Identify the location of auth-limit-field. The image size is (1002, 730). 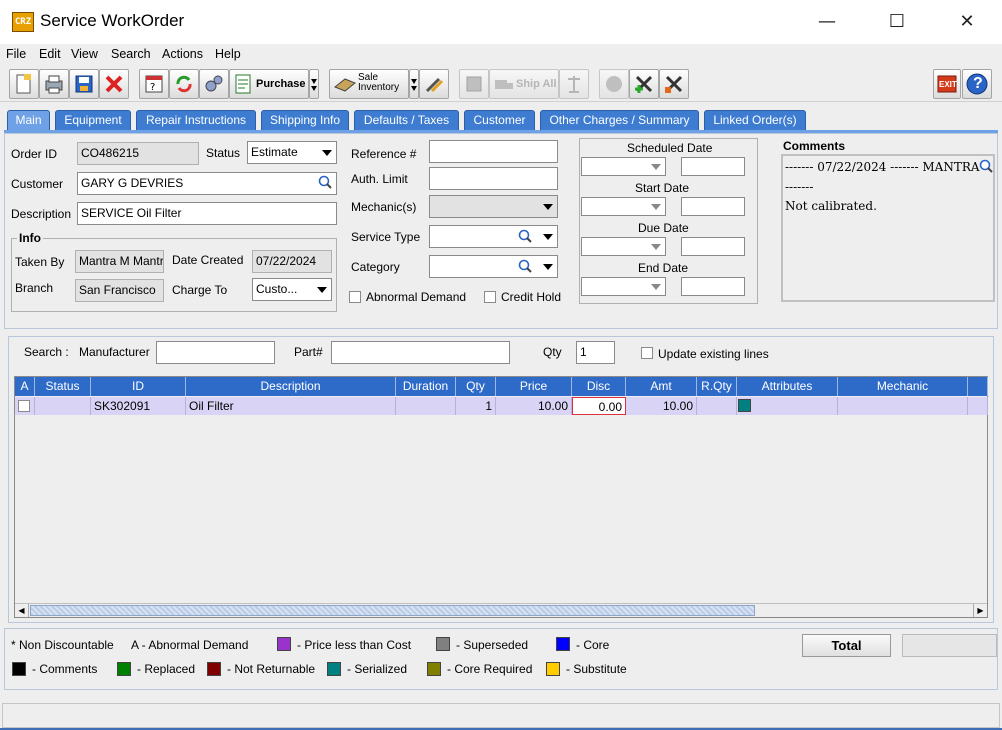
(493, 178).